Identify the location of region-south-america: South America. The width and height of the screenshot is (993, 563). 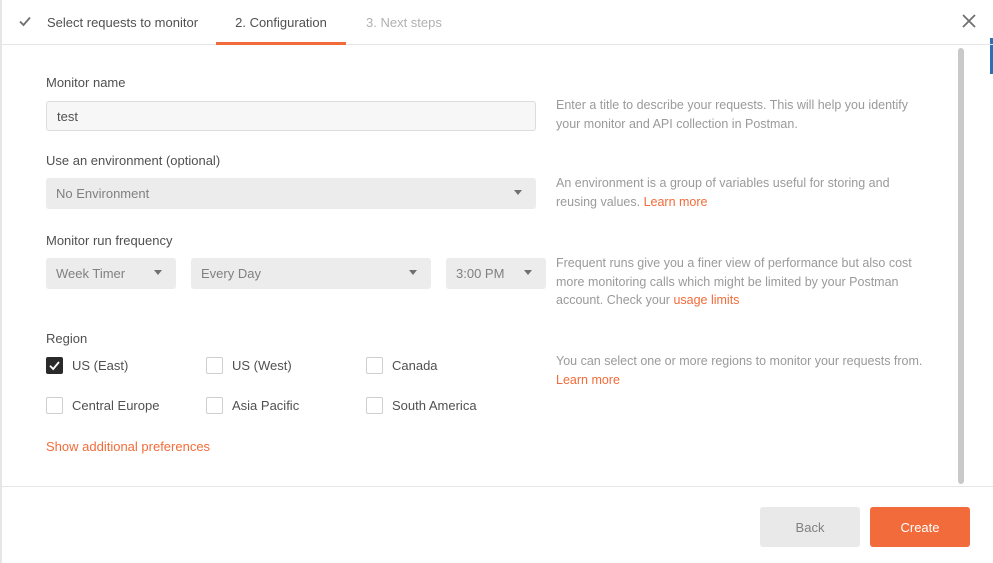
(421, 405).